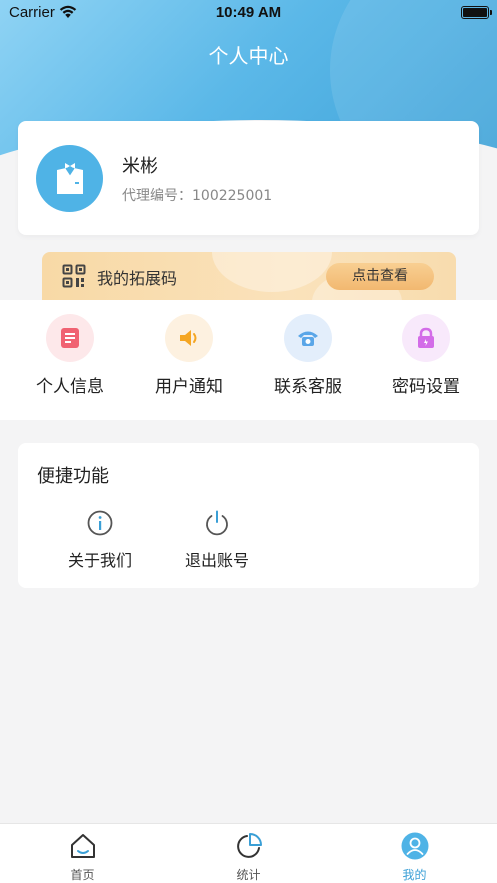  I want to click on avatar, so click(69, 178).